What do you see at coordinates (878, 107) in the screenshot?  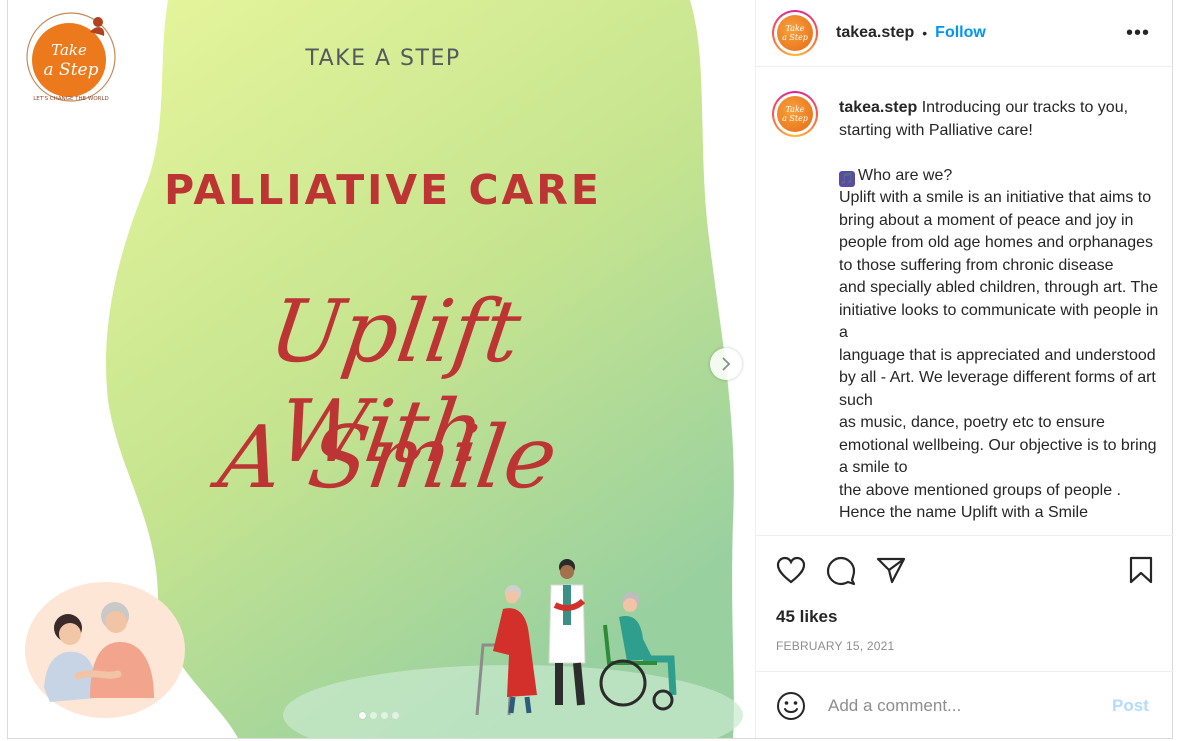 I see `caption-username: takea.step` at bounding box center [878, 107].